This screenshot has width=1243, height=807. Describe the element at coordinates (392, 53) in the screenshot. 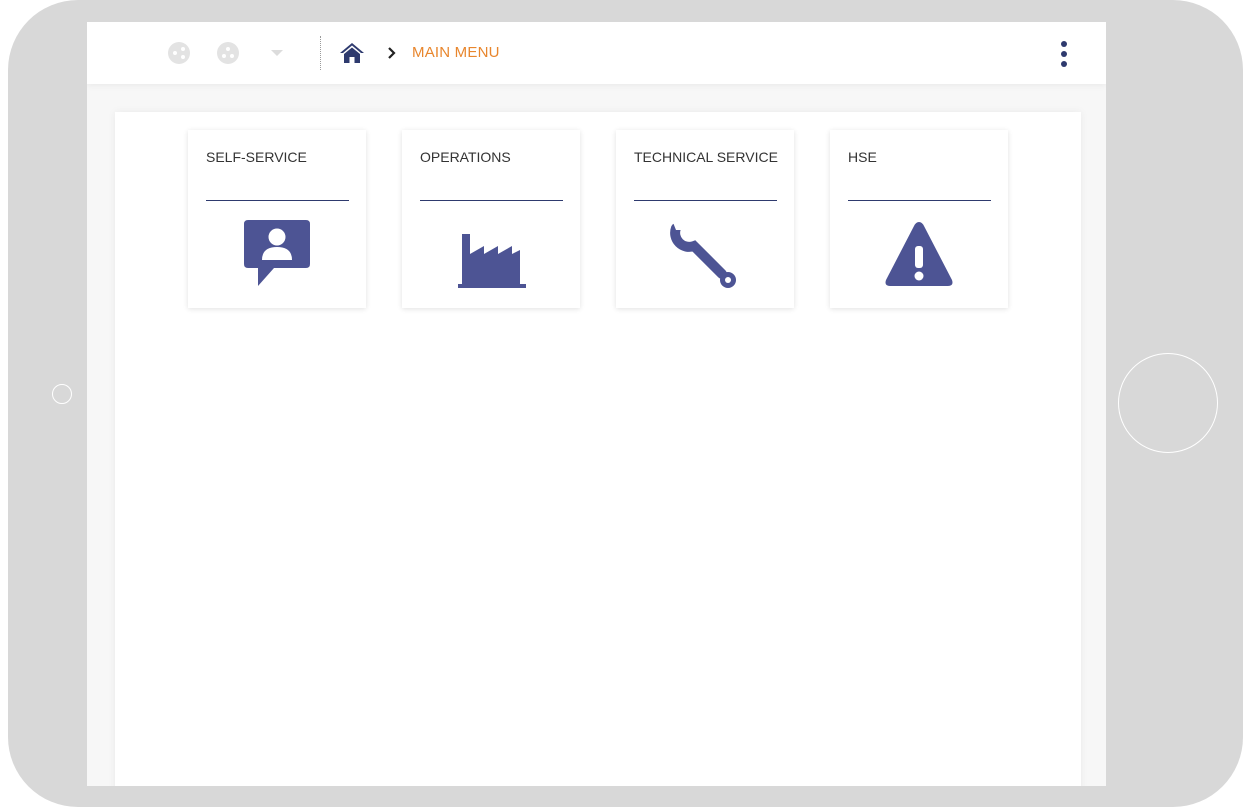

I see `chevron-right-icon` at that location.